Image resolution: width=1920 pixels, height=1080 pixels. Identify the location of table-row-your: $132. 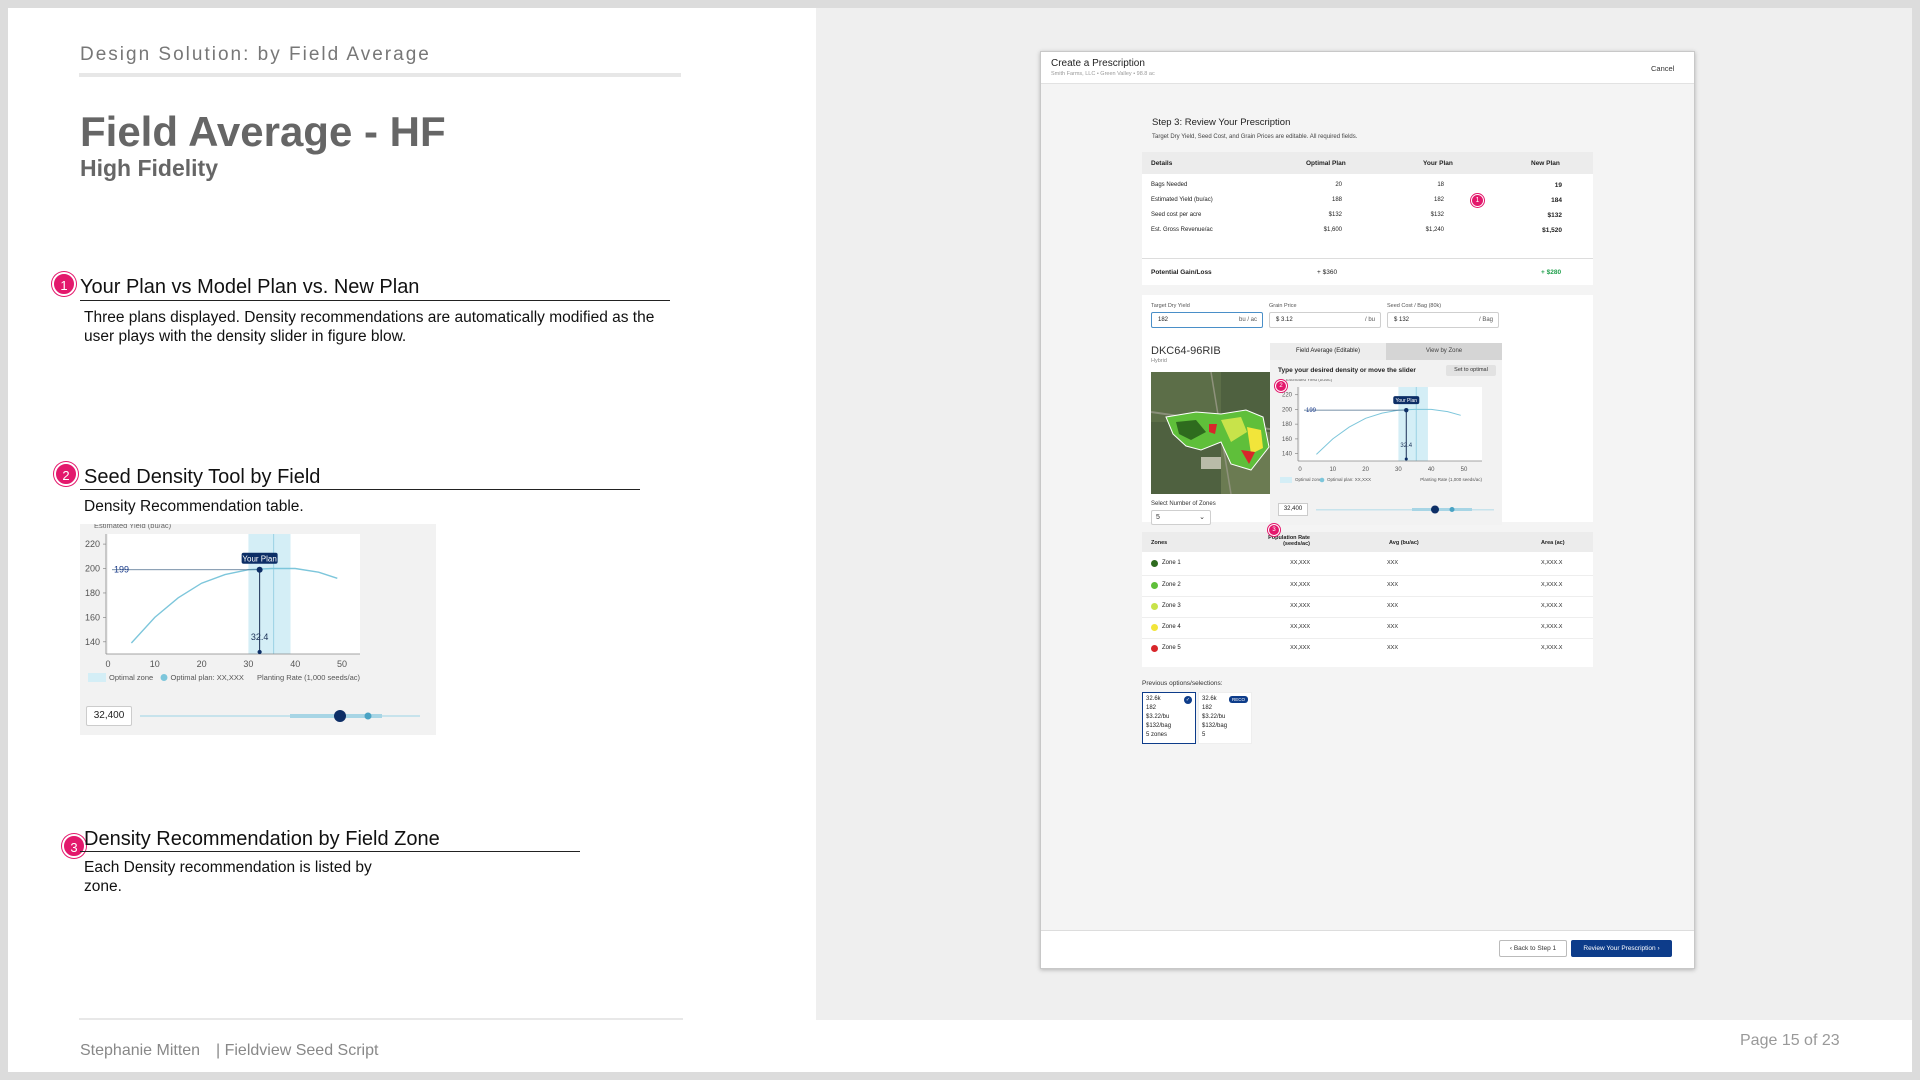
(1437, 215).